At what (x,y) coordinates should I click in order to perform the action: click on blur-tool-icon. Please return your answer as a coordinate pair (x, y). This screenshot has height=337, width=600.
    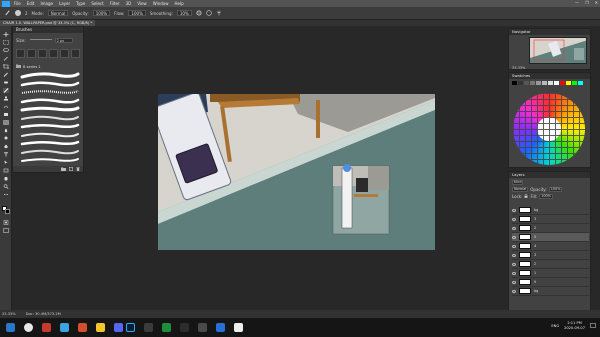
    Looking at the image, I should click on (6, 130).